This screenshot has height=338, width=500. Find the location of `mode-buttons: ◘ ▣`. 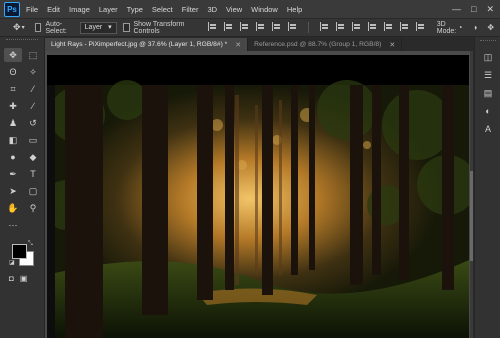

mode-buttons: ◘ ▣ is located at coordinates (26, 278).